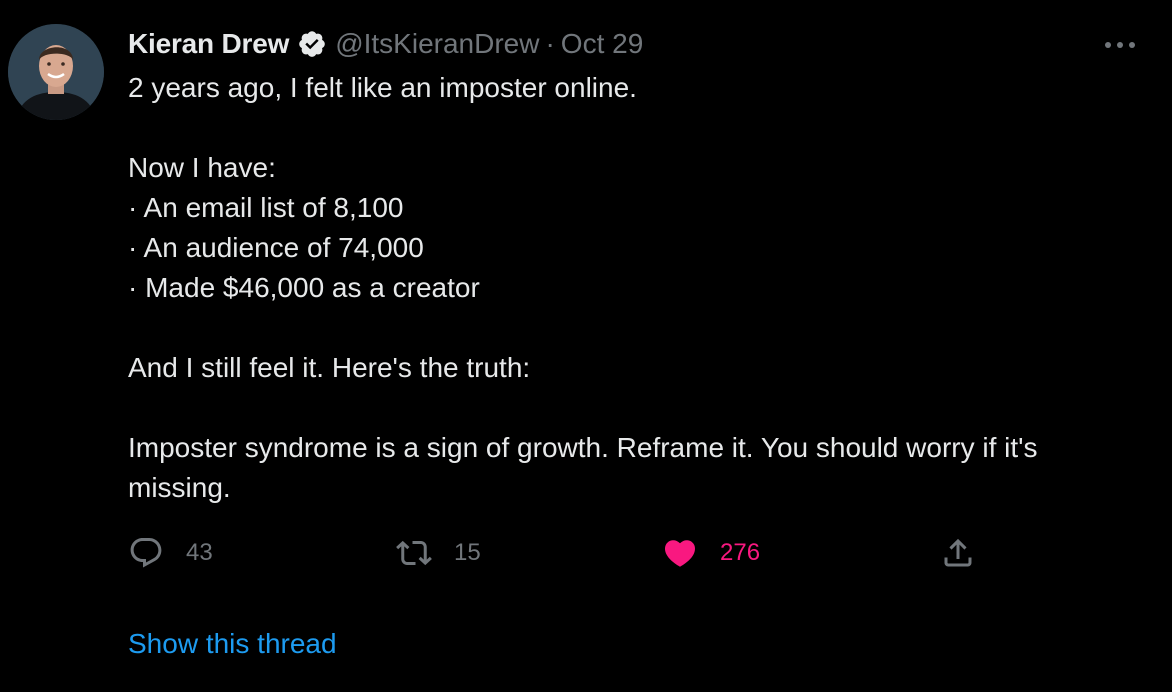 The width and height of the screenshot is (1172, 692). Describe the element at coordinates (202, 167) in the screenshot. I see `tweet-line: Now I have:` at that location.